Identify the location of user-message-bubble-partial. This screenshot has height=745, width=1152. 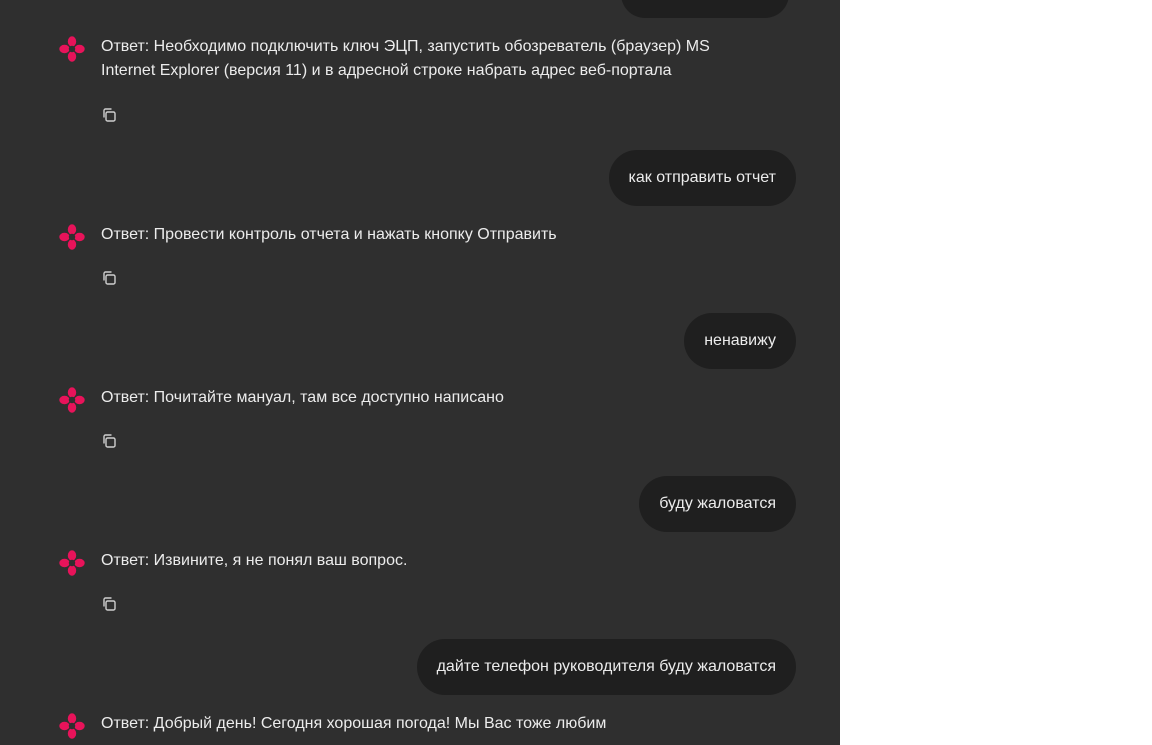
(705, 9).